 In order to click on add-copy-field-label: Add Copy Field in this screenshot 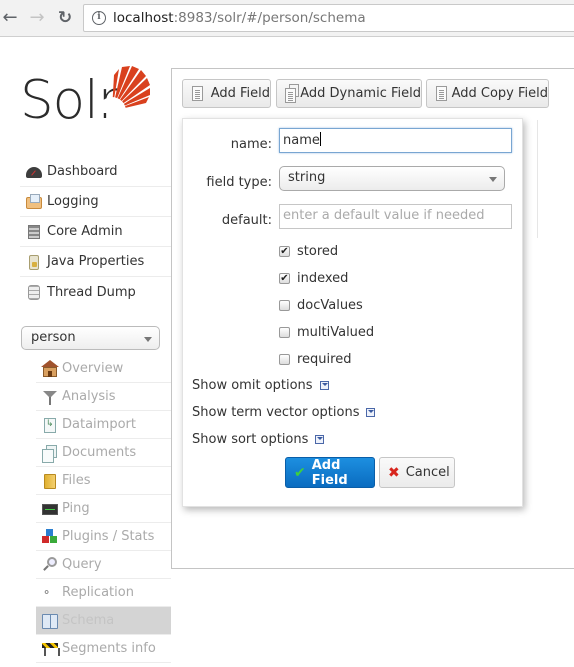, I will do `click(499, 93)`.